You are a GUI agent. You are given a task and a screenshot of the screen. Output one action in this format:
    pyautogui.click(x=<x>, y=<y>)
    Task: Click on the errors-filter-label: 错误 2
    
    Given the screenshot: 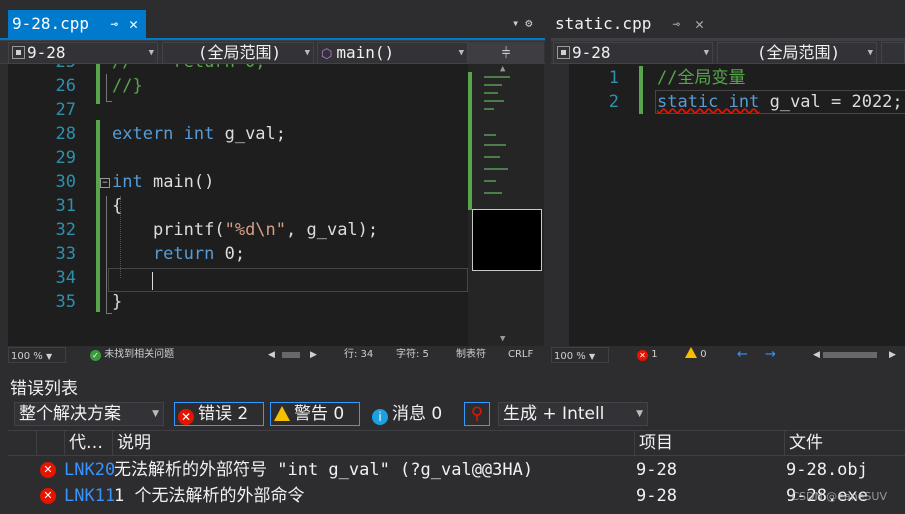 What is the action you would take?
    pyautogui.click(x=223, y=414)
    